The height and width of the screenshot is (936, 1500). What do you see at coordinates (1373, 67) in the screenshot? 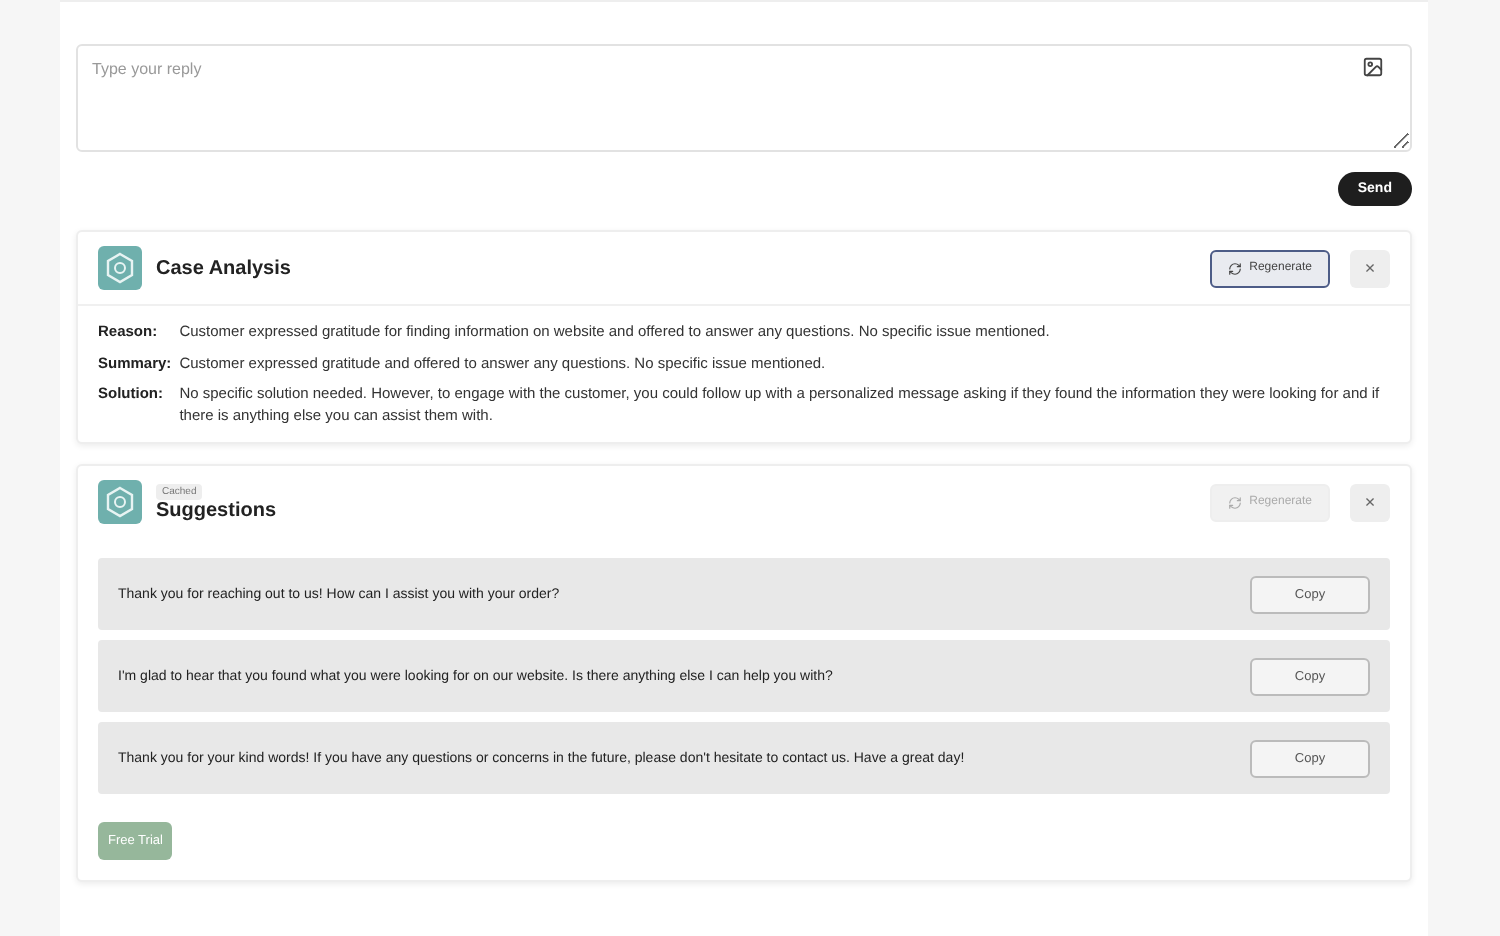
I see `image-icon` at bounding box center [1373, 67].